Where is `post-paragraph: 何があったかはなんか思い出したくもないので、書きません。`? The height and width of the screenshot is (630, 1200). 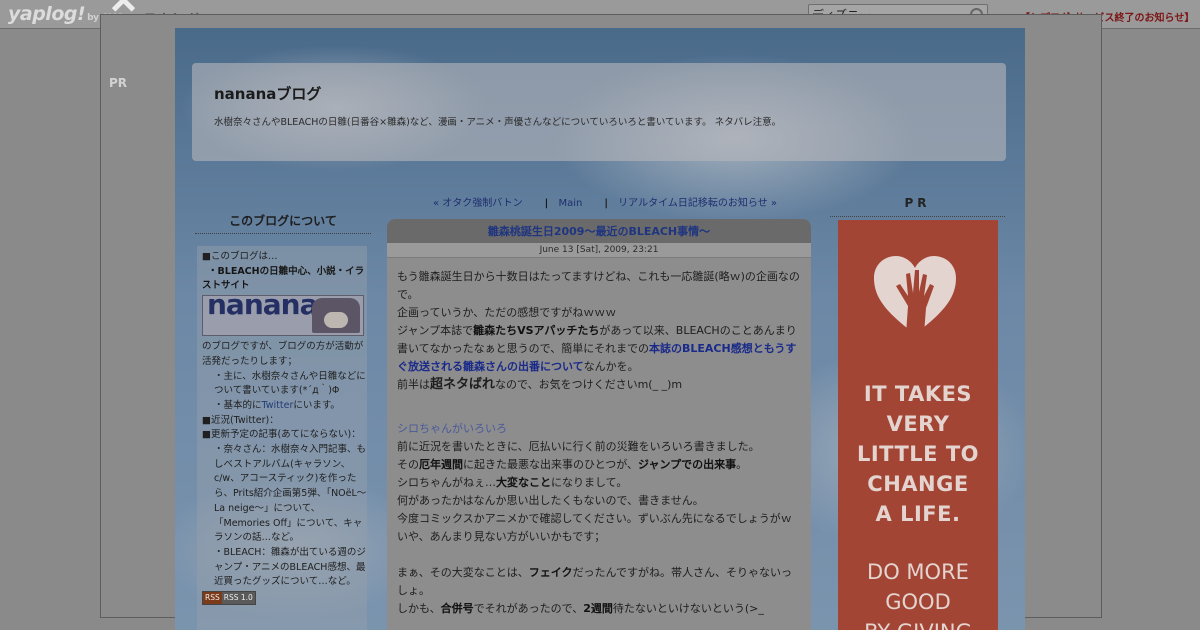
post-paragraph: 何があったかはなんか思い出したくもないので、書きません。 is located at coordinates (550, 500).